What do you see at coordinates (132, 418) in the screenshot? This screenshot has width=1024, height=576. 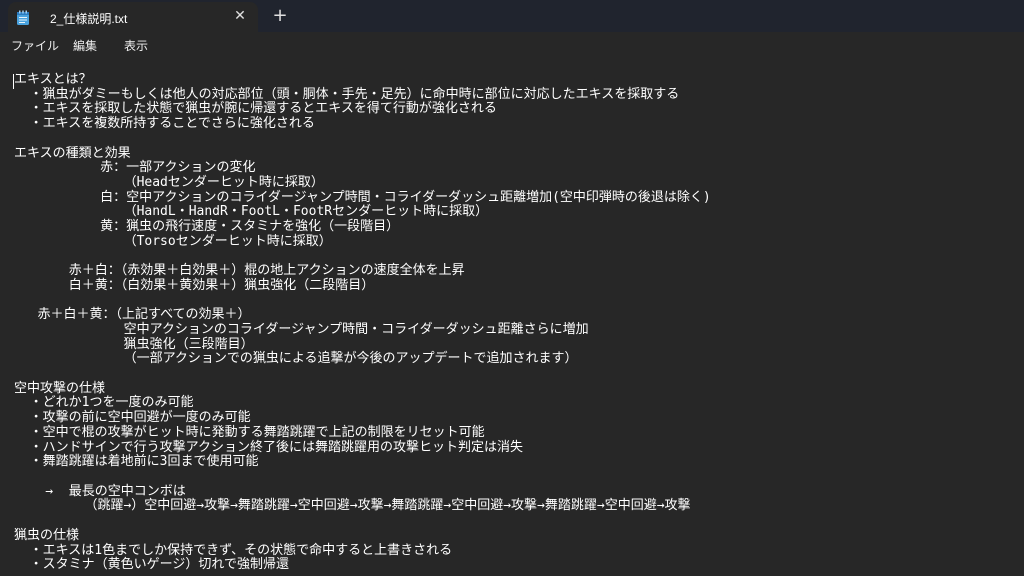 I see `text-line: ・攻撃の前に空中回避が一度のみ可能` at bounding box center [132, 418].